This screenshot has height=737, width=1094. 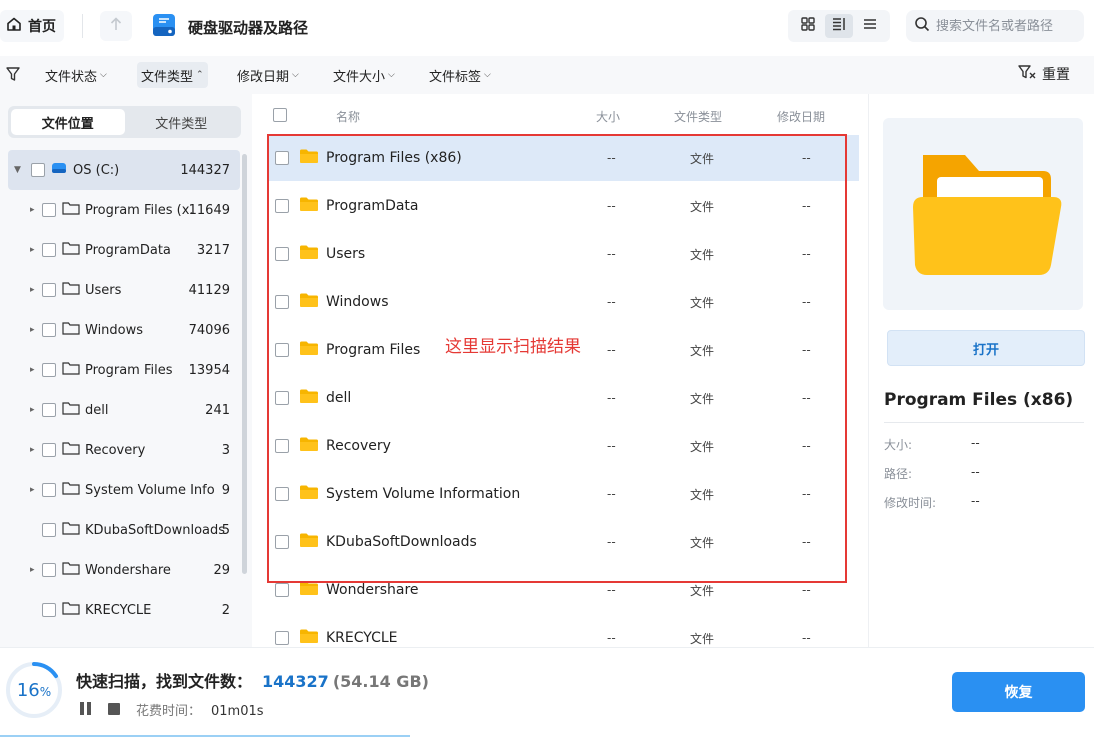 What do you see at coordinates (608, 116) in the screenshot?
I see `column-size: 大小` at bounding box center [608, 116].